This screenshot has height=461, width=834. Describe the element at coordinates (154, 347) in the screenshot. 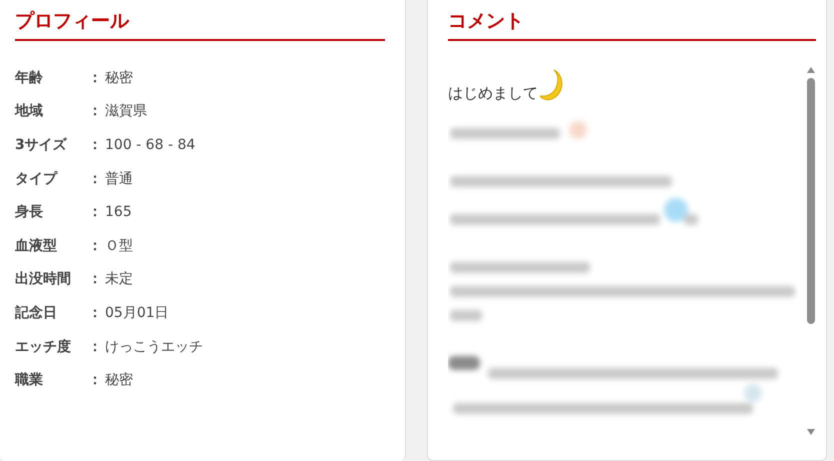

I see `field-value: けっこうエッチ` at that location.